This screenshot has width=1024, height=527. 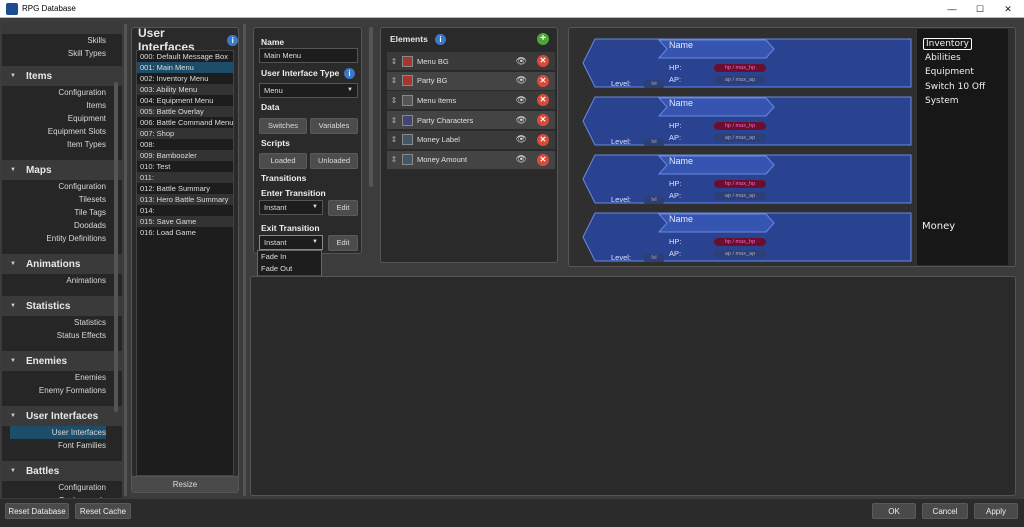 What do you see at coordinates (283, 161) in the screenshot?
I see `loaded-button: Loaded` at bounding box center [283, 161].